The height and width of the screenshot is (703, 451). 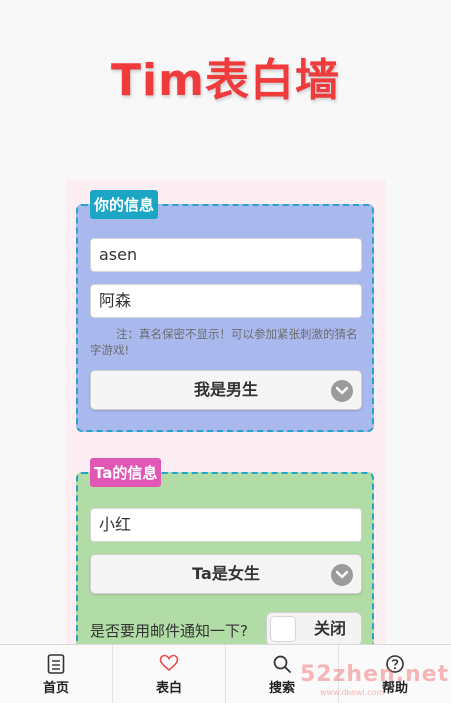 I want to click on tab-confess: 表白, so click(x=169, y=674).